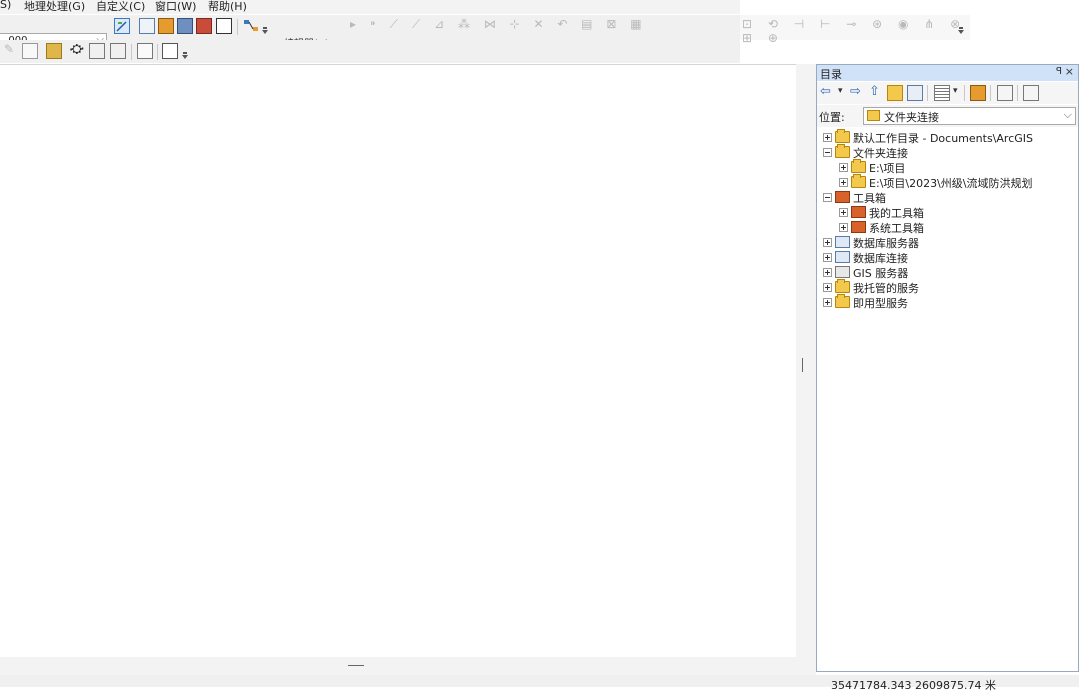 The height and width of the screenshot is (693, 1079). What do you see at coordinates (30, 51) in the screenshot?
I see `comment-icon` at bounding box center [30, 51].